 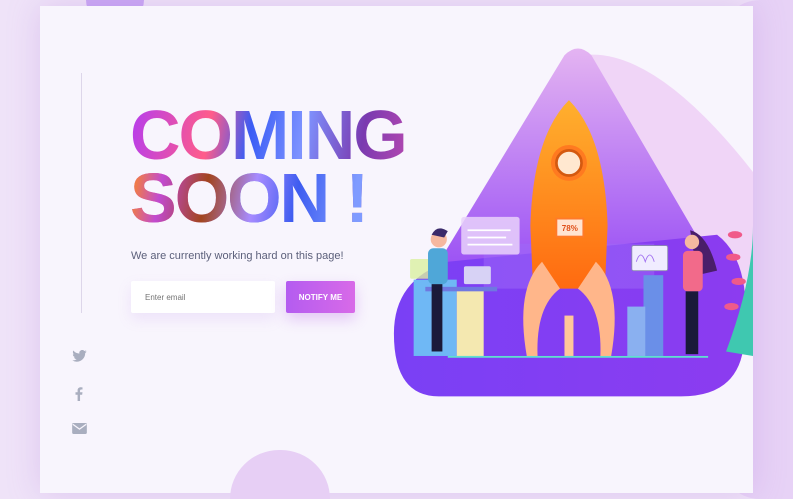 I want to click on email-input, so click(x=203, y=297).